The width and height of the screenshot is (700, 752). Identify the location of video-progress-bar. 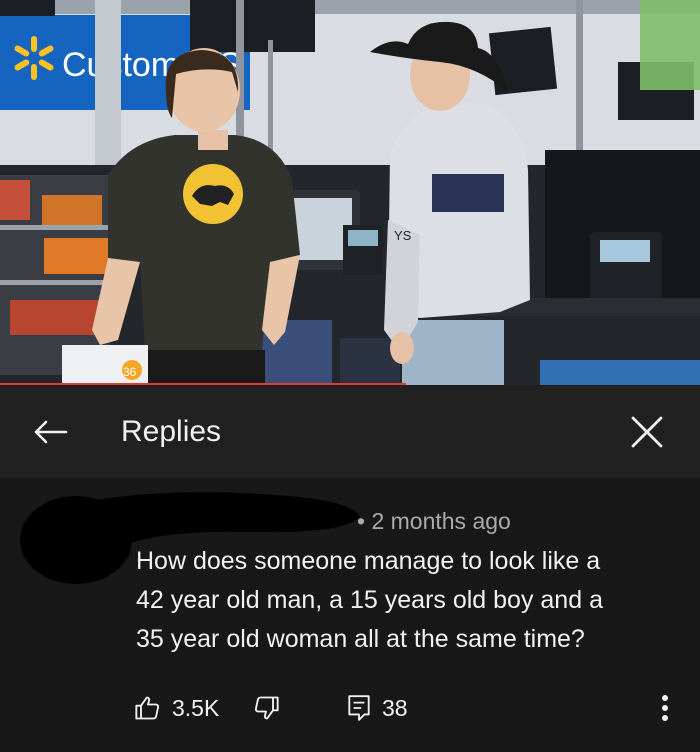
(203, 384).